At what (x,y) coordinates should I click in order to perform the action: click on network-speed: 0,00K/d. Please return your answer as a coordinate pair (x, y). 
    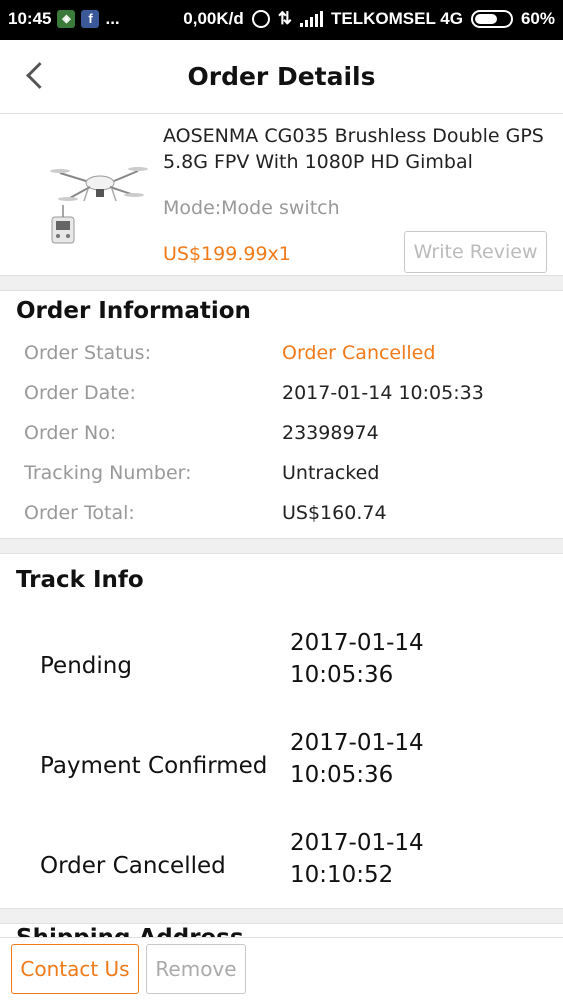
    Looking at the image, I should click on (213, 18).